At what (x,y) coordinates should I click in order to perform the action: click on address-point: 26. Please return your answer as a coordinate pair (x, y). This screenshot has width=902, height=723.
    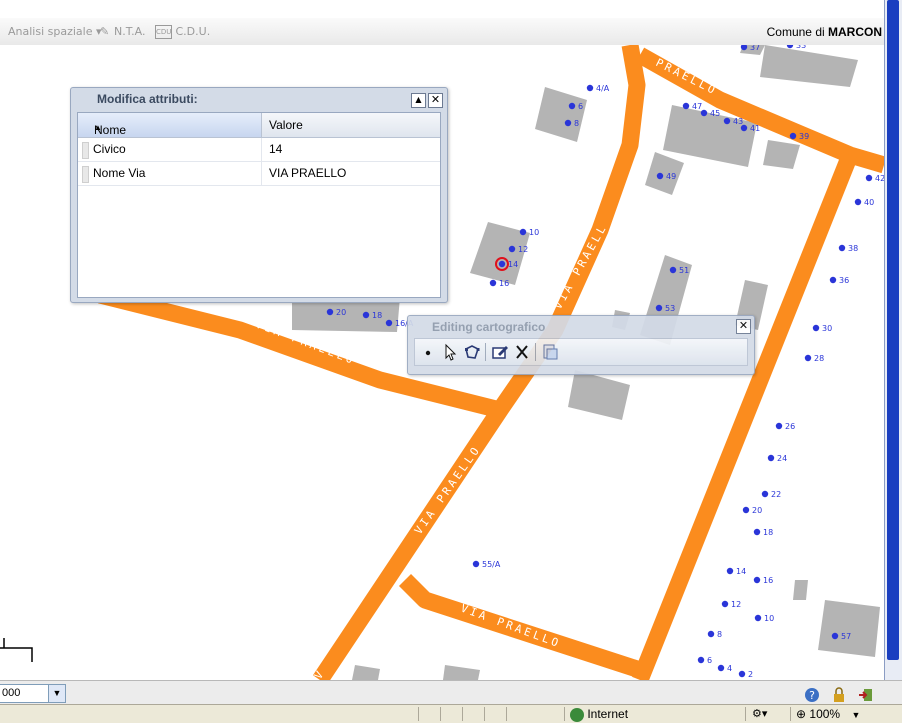
    Looking at the image, I should click on (785, 426).